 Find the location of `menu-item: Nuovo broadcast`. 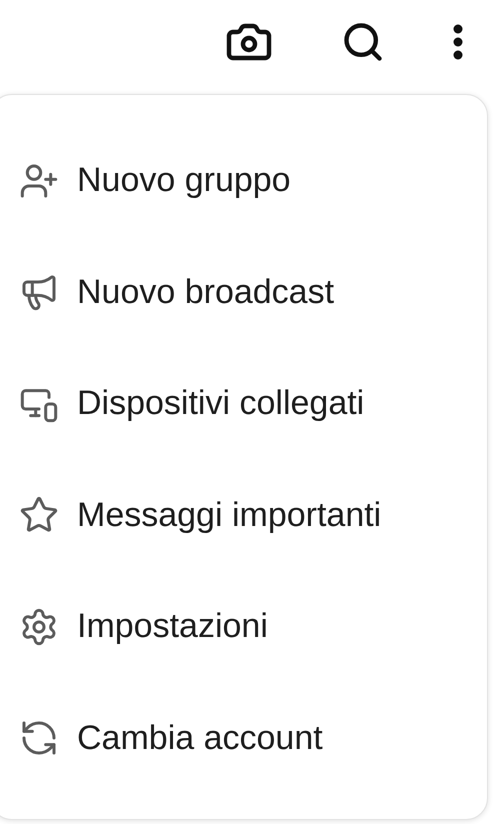

menu-item: Nuovo broadcast is located at coordinates (243, 292).